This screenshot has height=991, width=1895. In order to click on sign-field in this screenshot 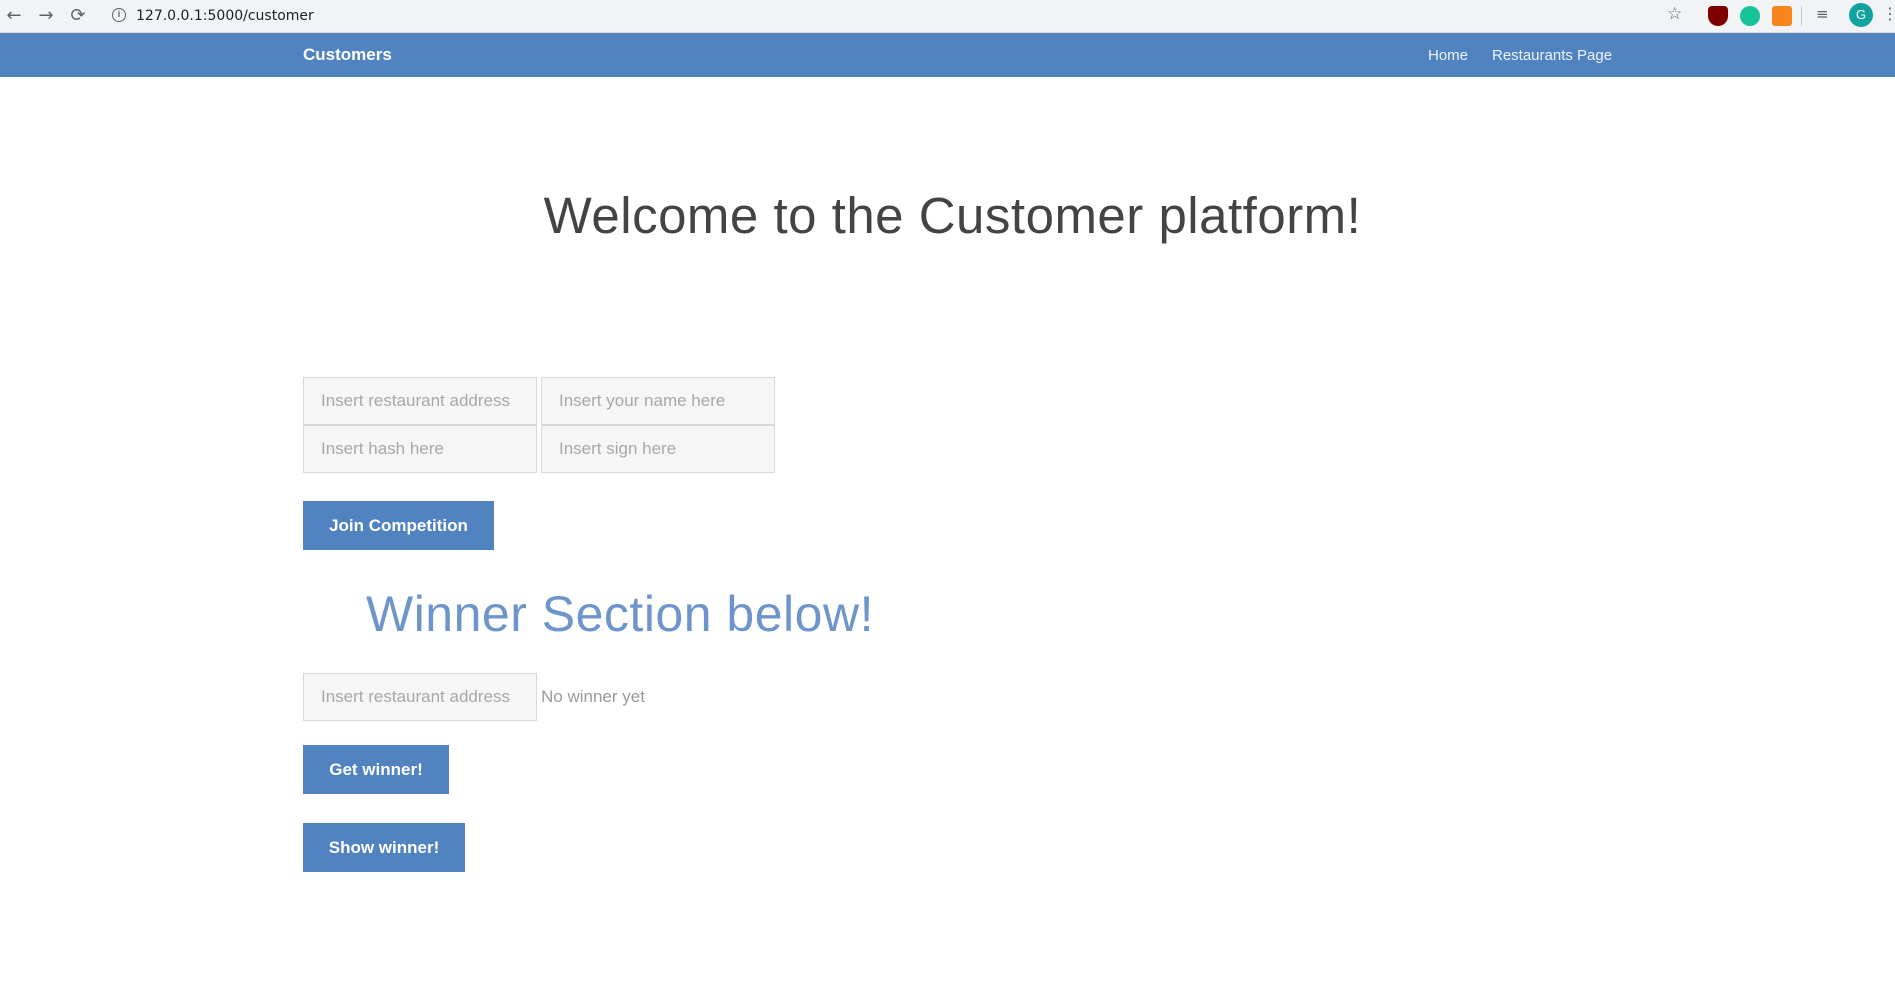, I will do `click(658, 449)`.